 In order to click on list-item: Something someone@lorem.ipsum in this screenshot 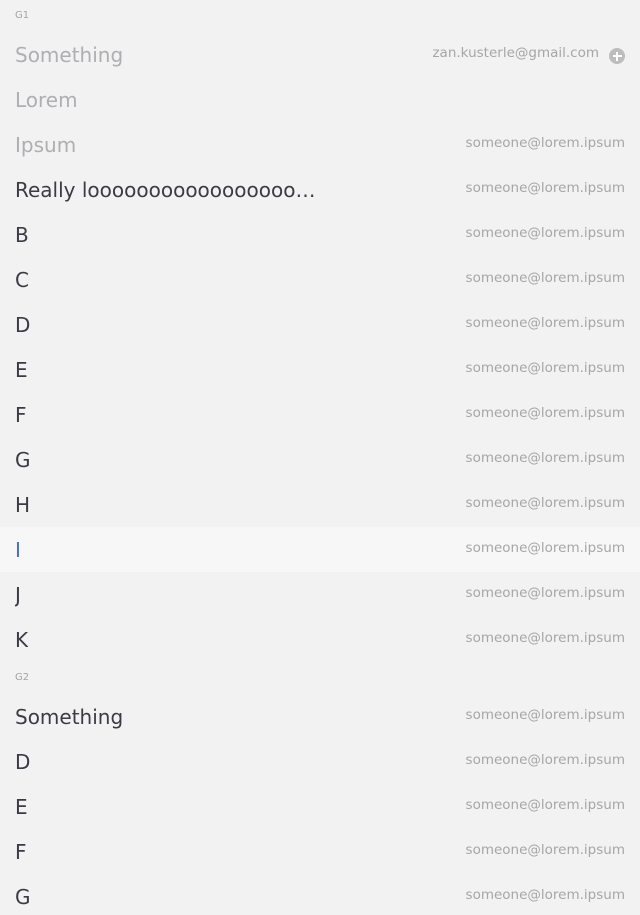, I will do `click(320, 716)`.